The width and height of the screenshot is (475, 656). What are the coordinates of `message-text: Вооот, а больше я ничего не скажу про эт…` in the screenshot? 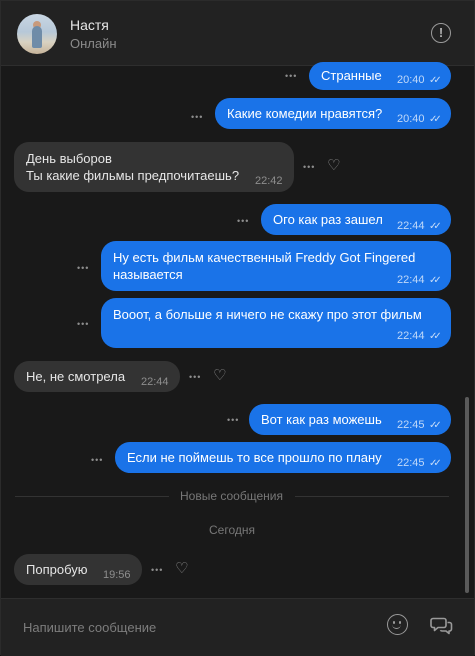 It's located at (267, 314).